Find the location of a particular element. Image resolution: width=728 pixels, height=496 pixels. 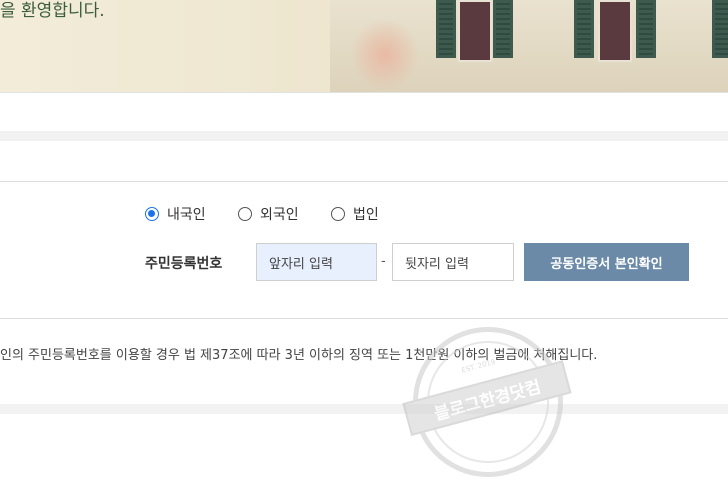

radio-foreigner-label: 외국인 is located at coordinates (279, 215).